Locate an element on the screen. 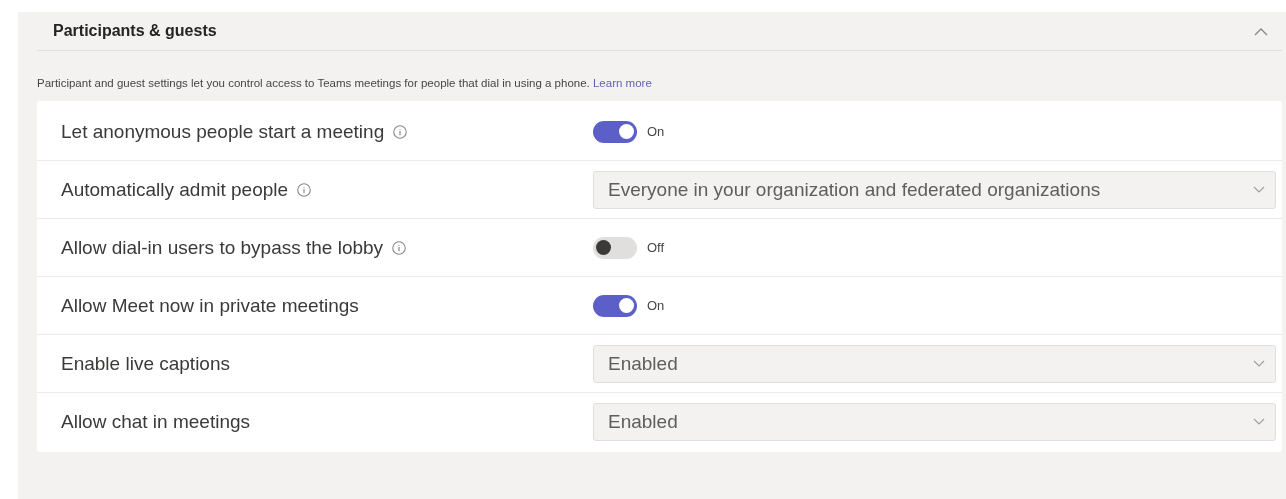  setting-label: Allow dial-in users to bypass the lobby is located at coordinates (222, 247).